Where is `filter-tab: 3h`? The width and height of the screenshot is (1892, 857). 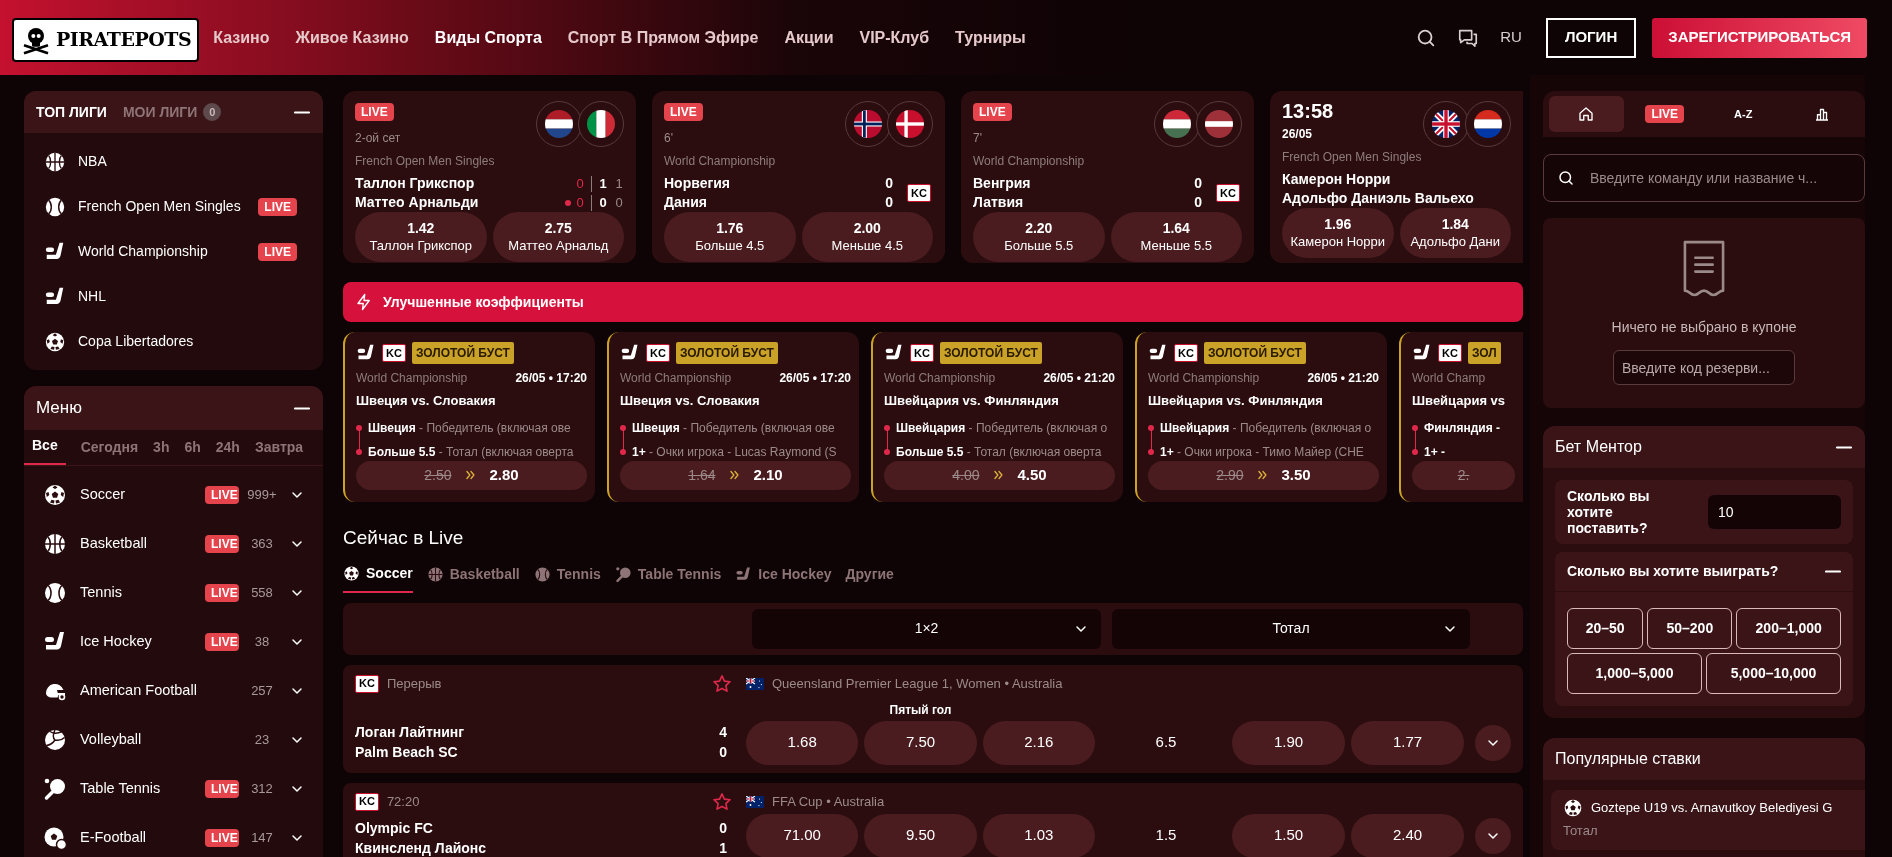 filter-tab: 3h is located at coordinates (161, 447).